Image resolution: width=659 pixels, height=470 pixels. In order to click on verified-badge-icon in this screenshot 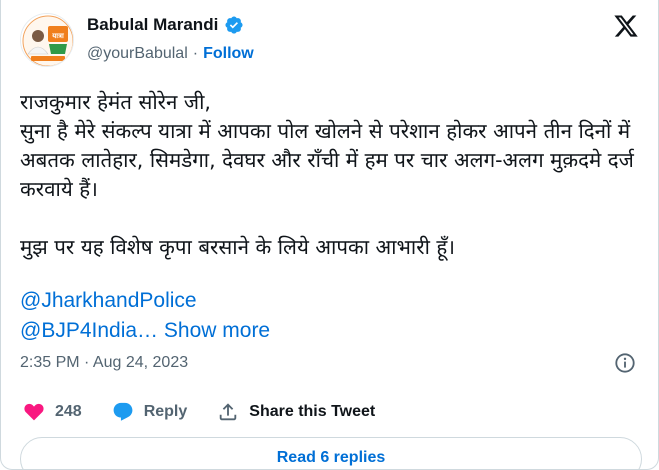, I will do `click(234, 25)`.